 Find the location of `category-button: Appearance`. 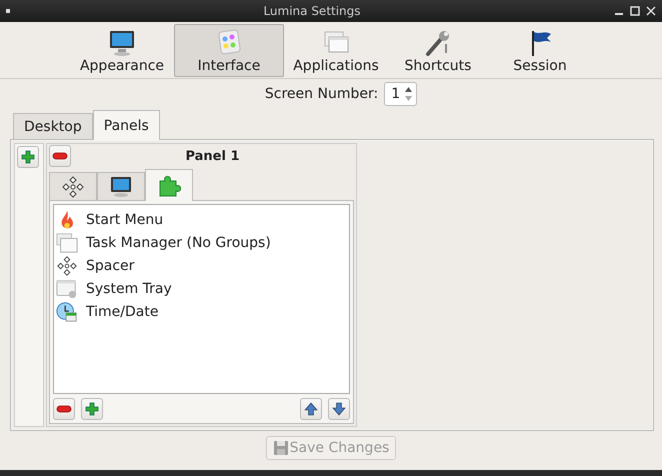

category-button: Appearance is located at coordinates (122, 50).